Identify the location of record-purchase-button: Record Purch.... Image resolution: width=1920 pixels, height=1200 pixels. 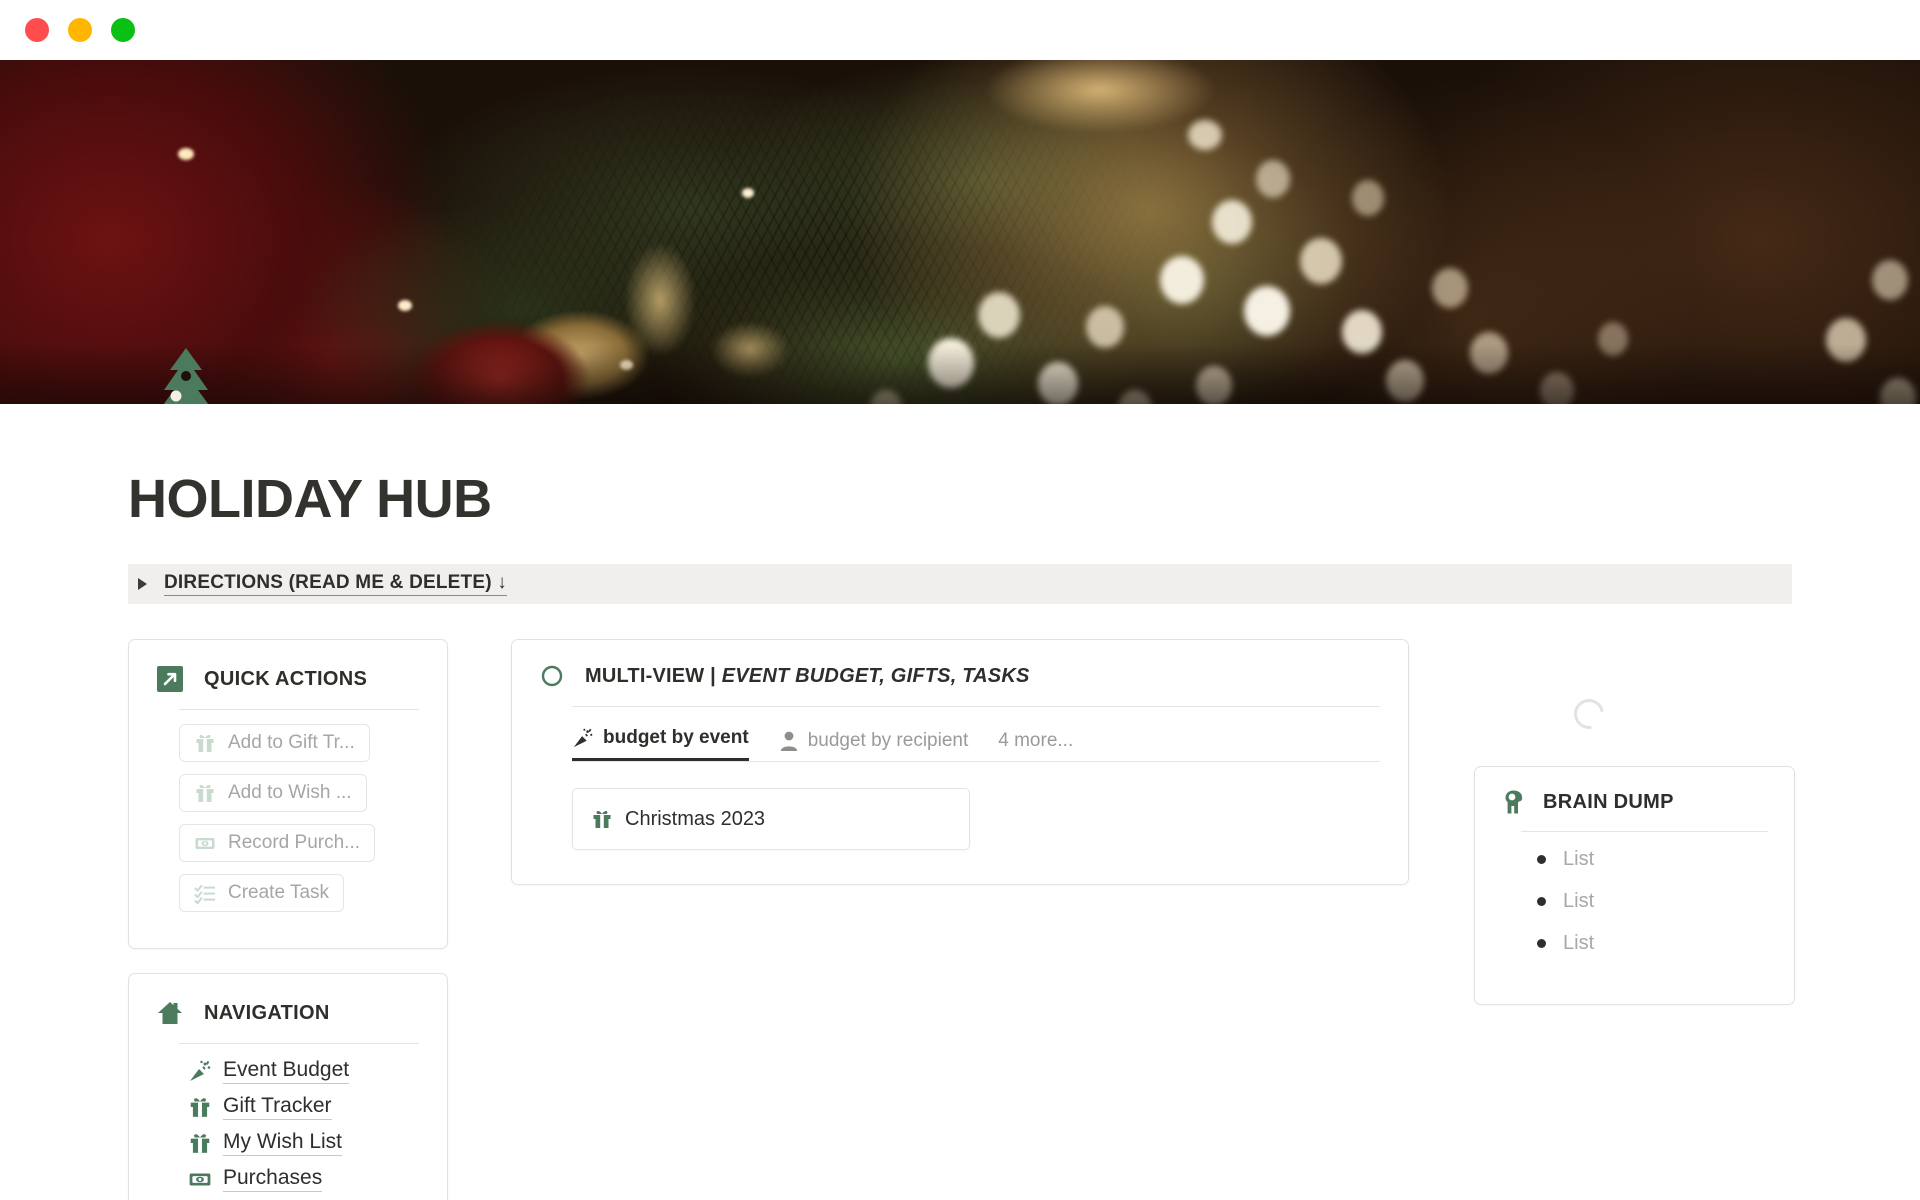
(277, 843).